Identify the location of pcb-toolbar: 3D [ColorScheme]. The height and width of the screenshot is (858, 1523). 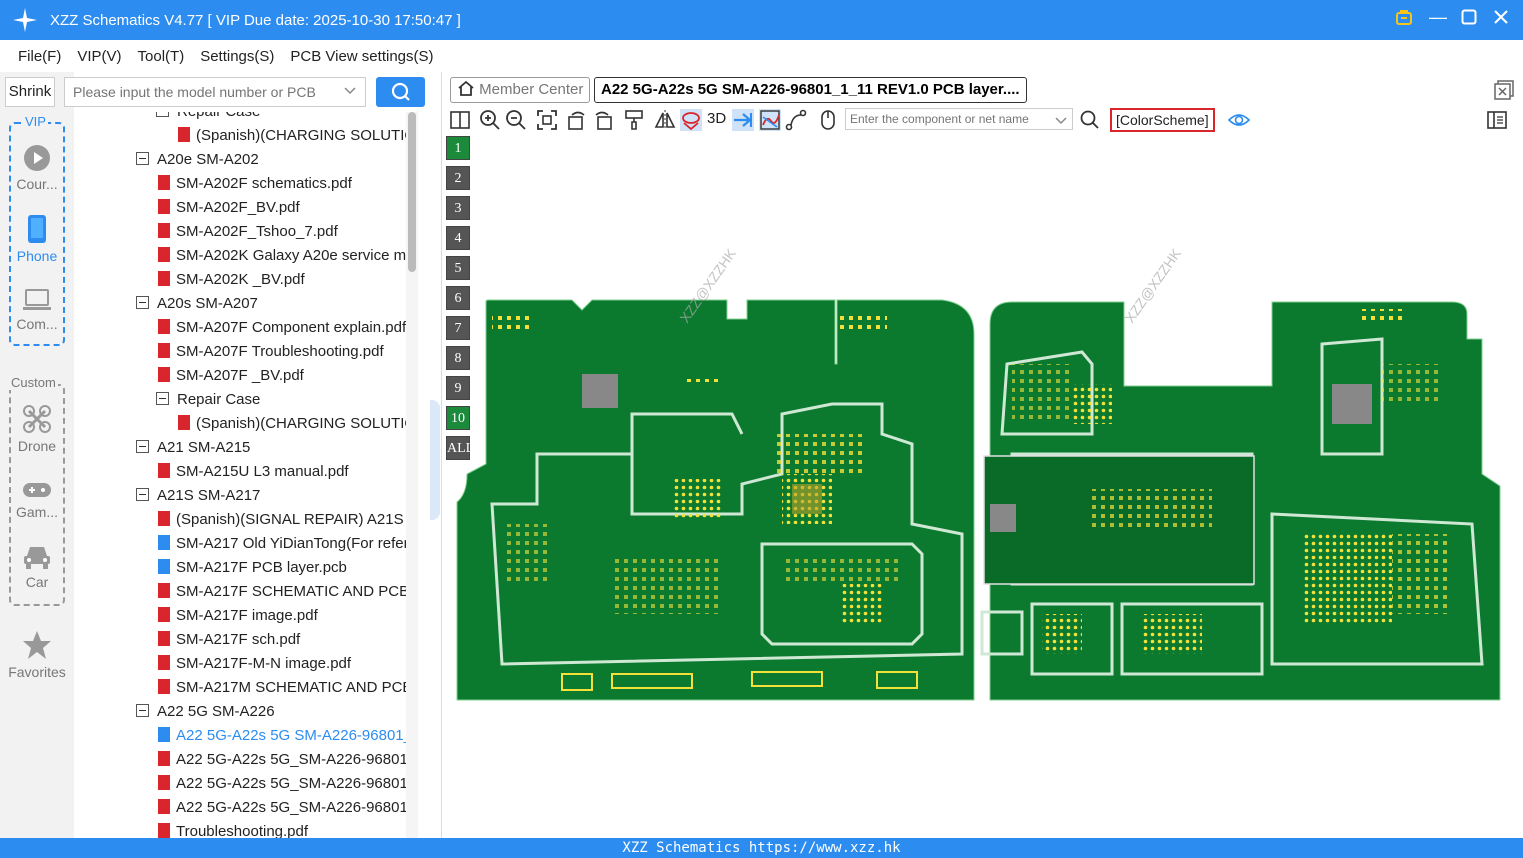
(982, 120).